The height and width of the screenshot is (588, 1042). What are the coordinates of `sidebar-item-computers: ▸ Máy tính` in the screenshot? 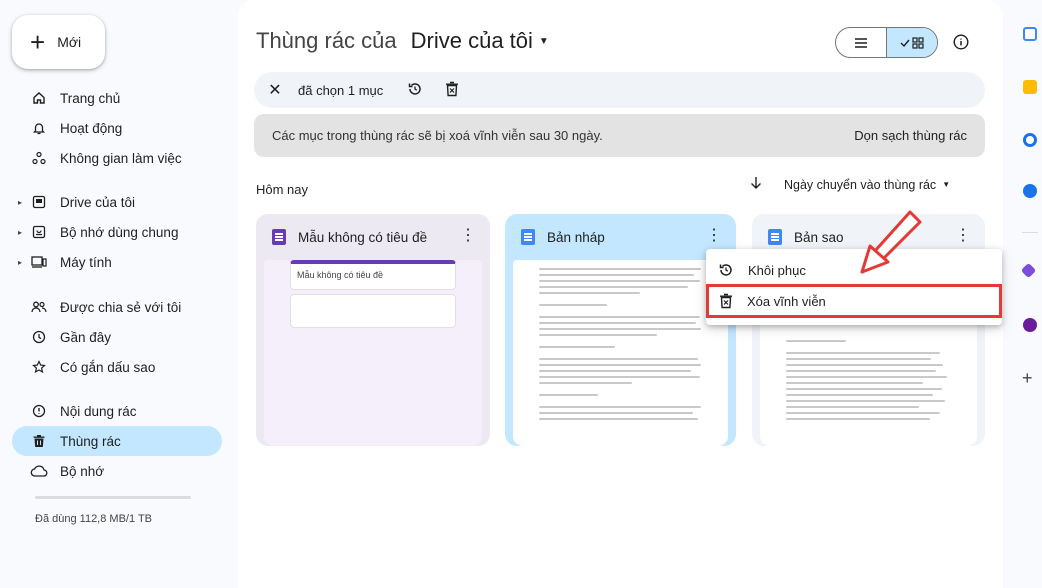 It's located at (117, 262).